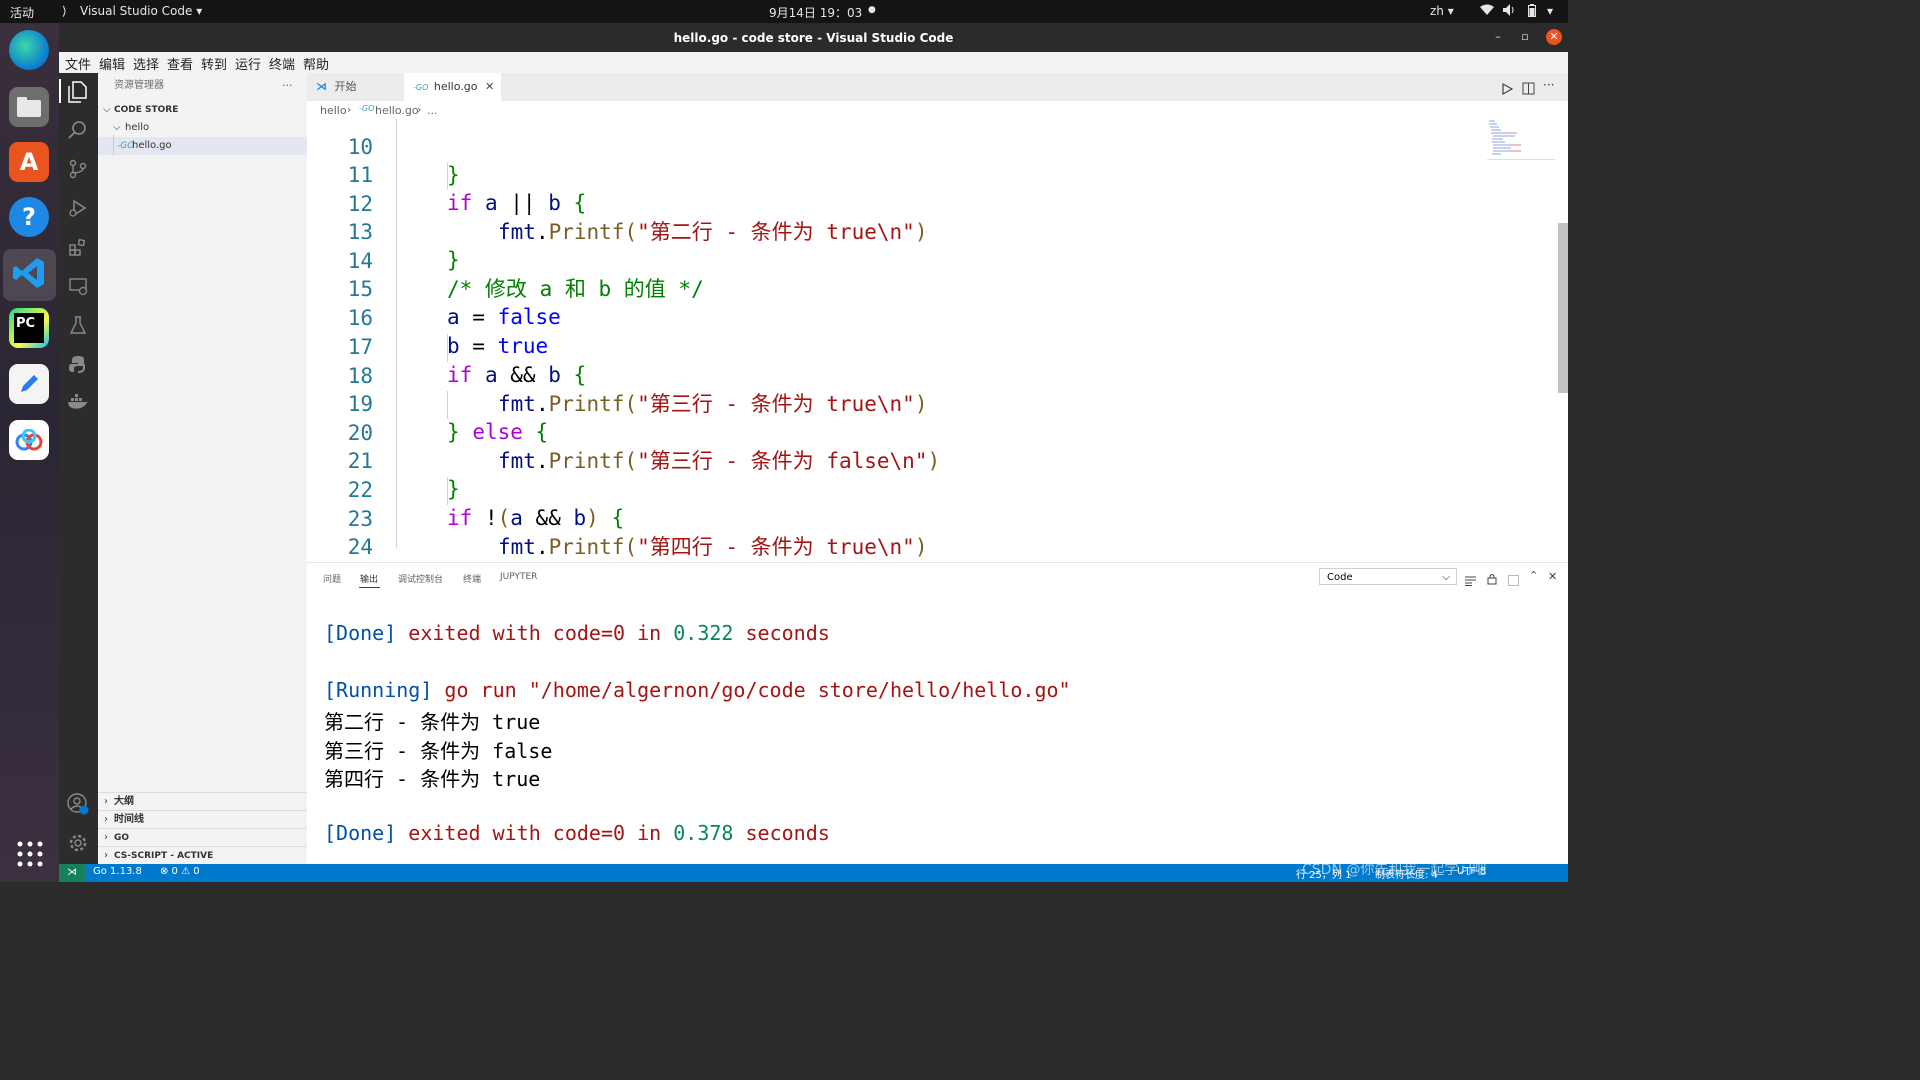  What do you see at coordinates (29, 50) in the screenshot?
I see `edge-browser-icon` at bounding box center [29, 50].